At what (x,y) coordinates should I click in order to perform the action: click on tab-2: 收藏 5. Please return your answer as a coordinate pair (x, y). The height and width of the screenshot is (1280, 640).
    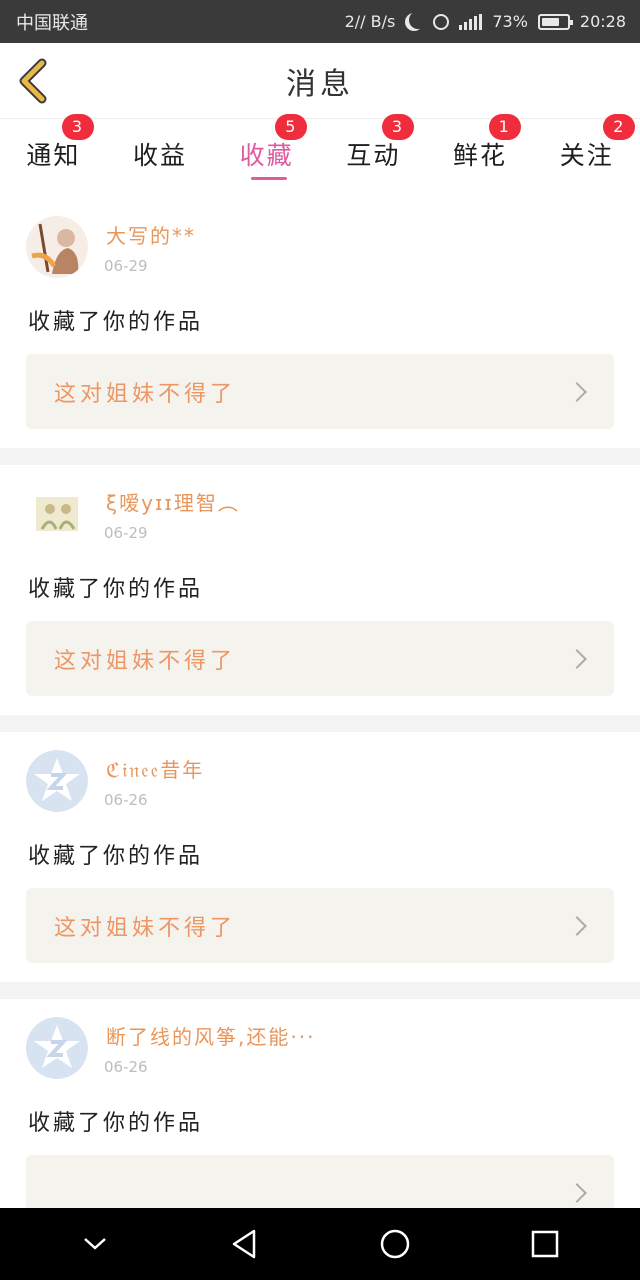
    Looking at the image, I should click on (266, 156).